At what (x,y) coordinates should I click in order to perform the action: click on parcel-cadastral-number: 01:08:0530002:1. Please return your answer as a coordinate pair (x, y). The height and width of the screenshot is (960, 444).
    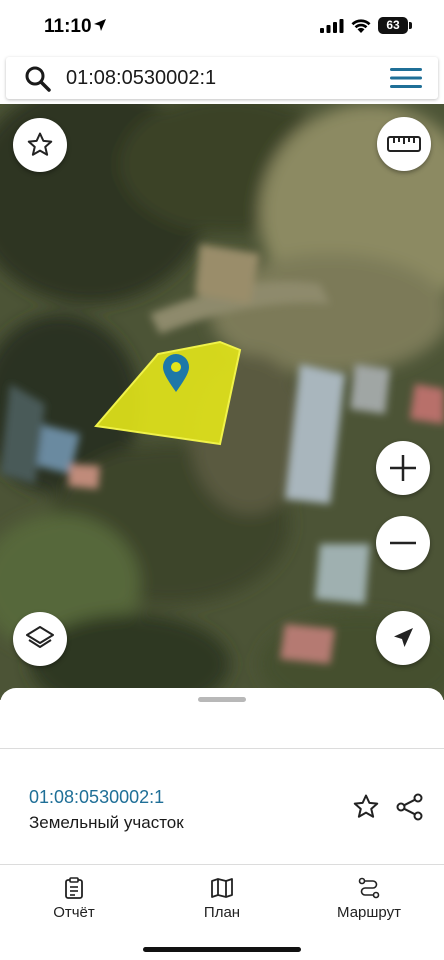
    Looking at the image, I should click on (96, 797).